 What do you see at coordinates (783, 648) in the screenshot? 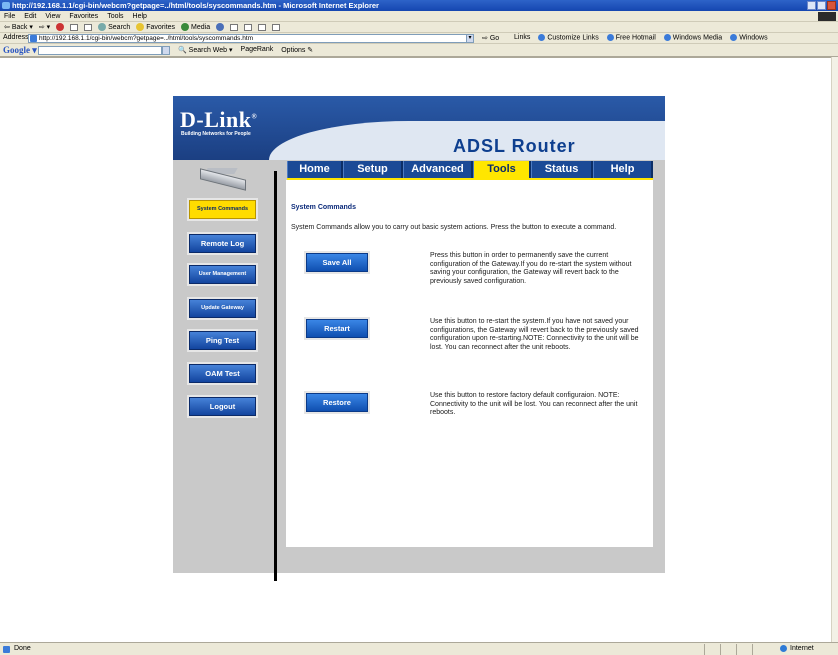
I see `globe-icon` at bounding box center [783, 648].